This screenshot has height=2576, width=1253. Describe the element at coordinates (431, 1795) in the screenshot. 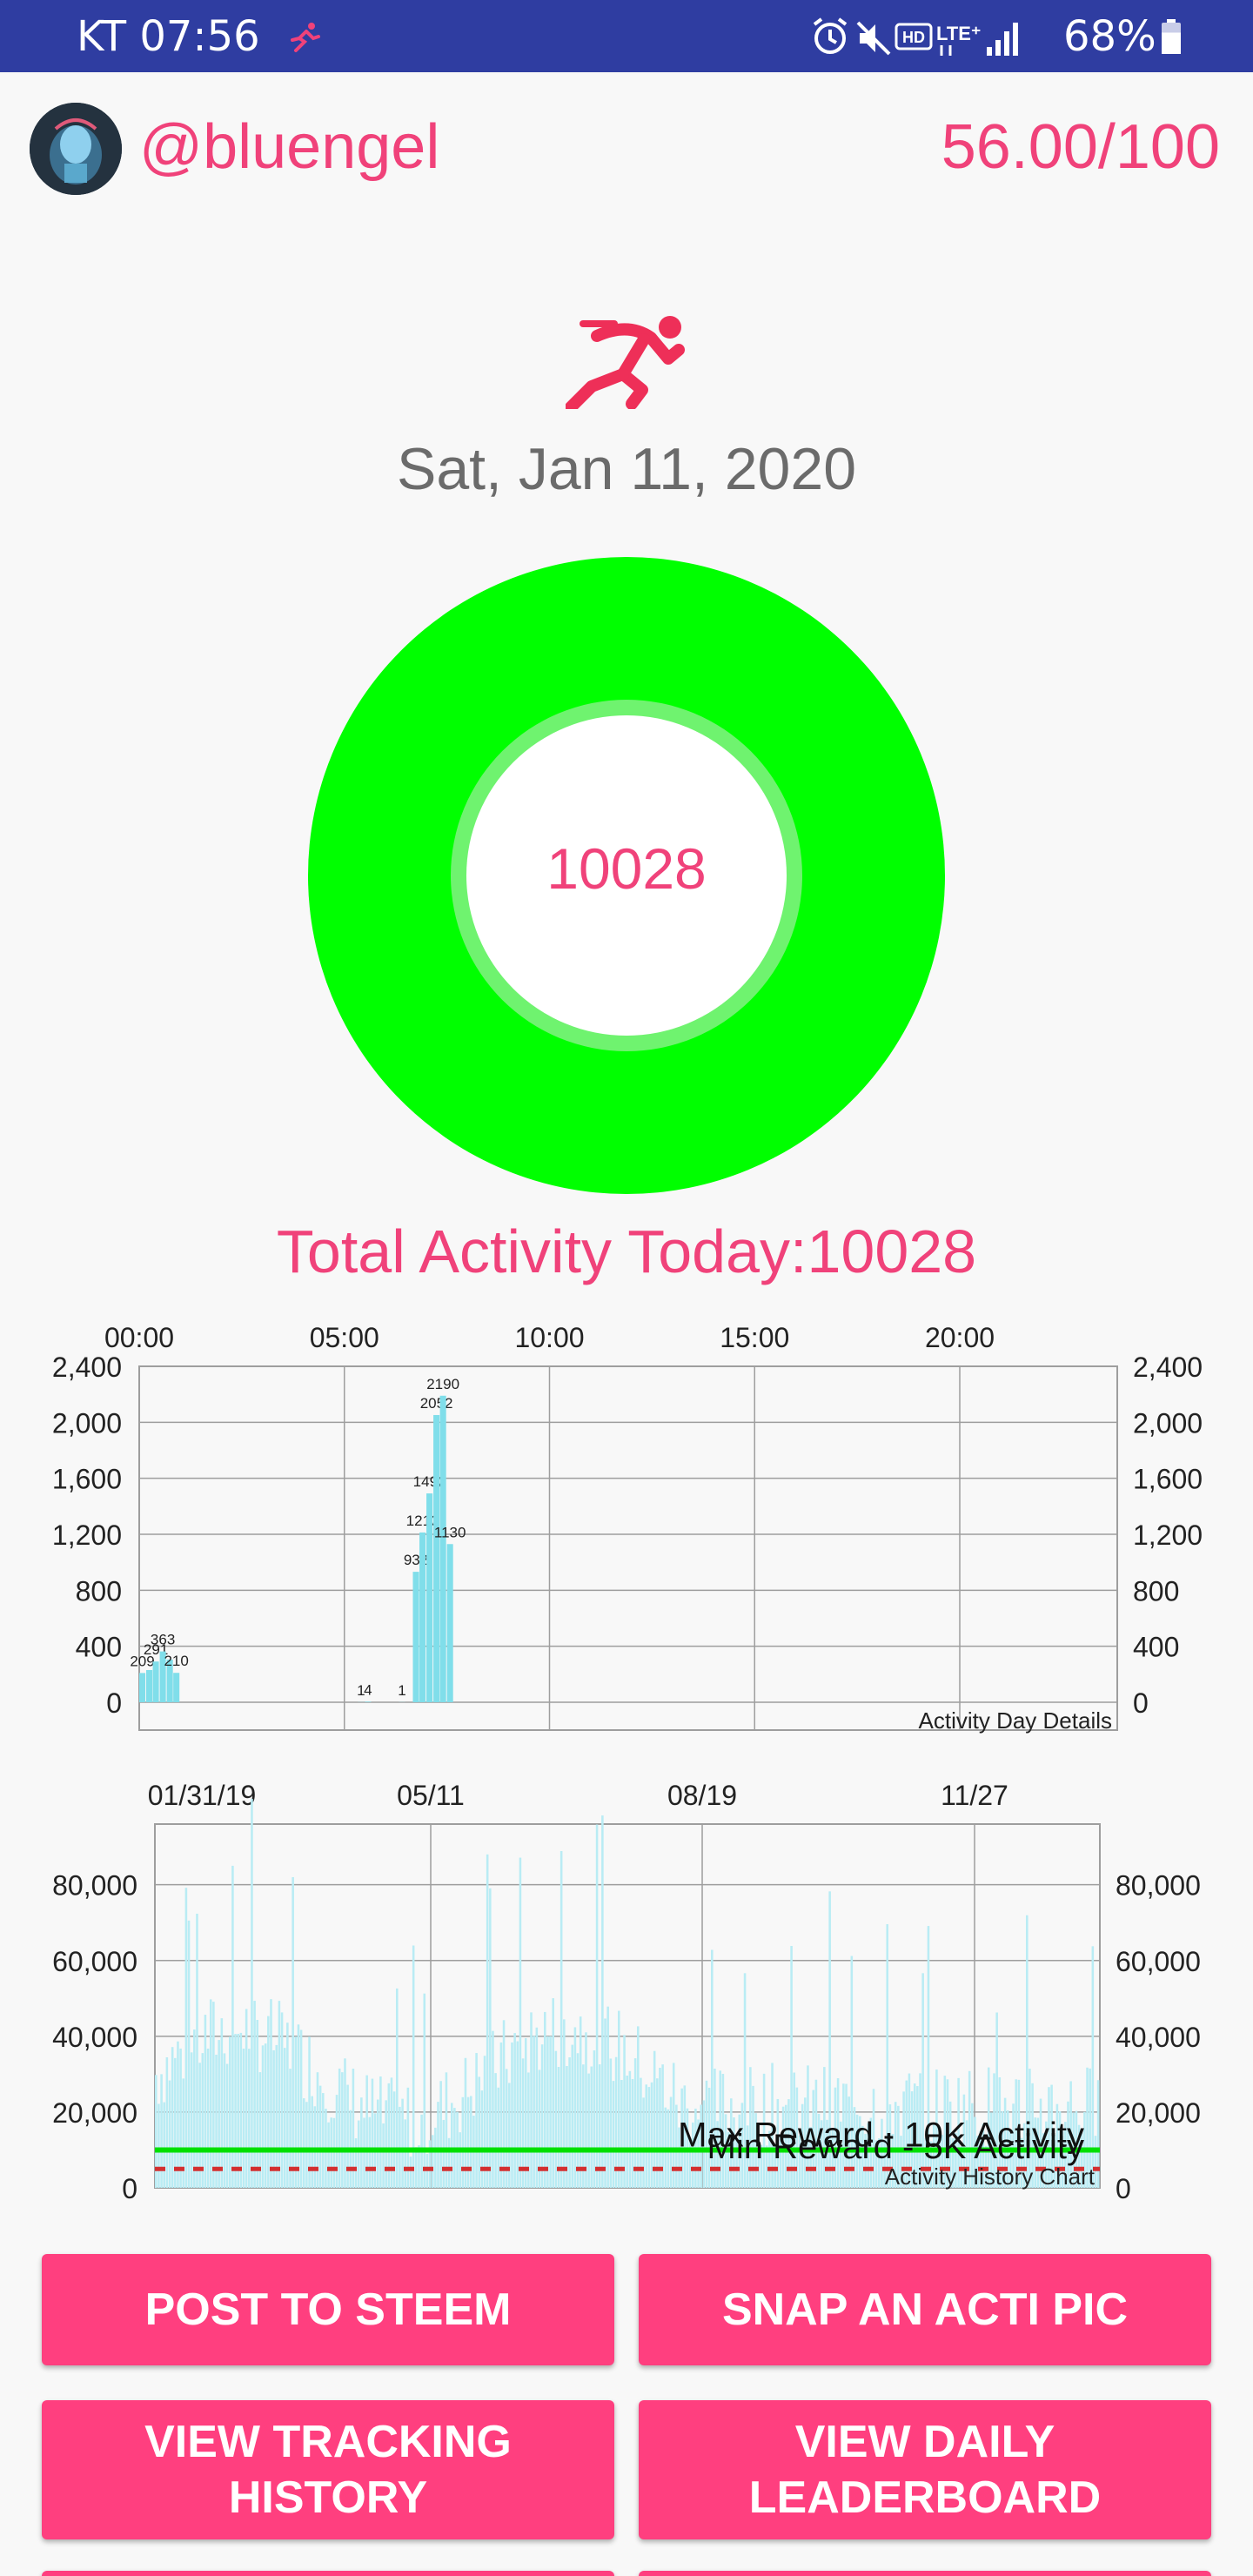

I see `x-tick: 05/11` at that location.